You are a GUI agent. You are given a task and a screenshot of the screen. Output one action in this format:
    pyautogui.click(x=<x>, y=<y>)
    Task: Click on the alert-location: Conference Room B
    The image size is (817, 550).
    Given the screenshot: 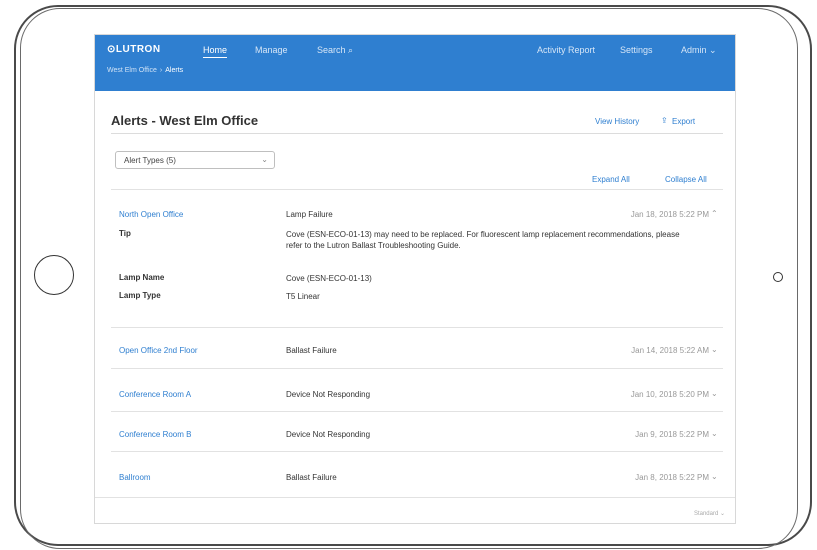 What is the action you would take?
    pyautogui.click(x=155, y=434)
    